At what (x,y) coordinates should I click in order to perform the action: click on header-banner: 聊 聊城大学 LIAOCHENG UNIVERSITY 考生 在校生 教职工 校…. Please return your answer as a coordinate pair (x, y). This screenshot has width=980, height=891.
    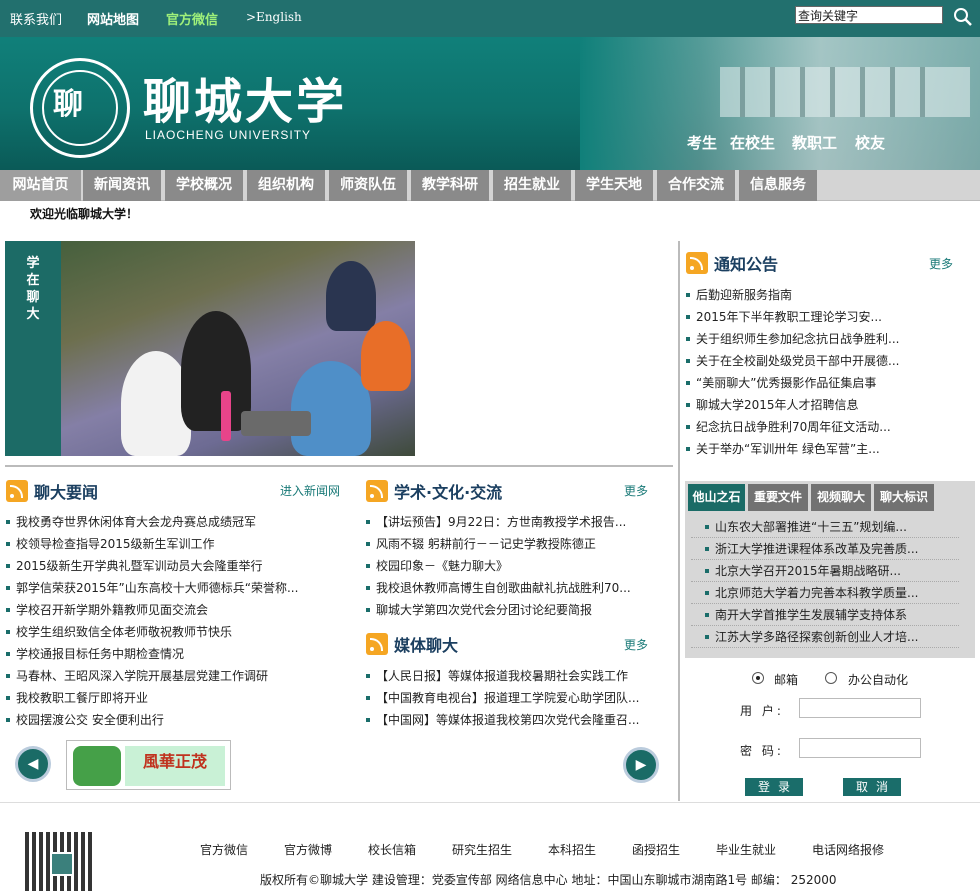
    Looking at the image, I should click on (490, 103).